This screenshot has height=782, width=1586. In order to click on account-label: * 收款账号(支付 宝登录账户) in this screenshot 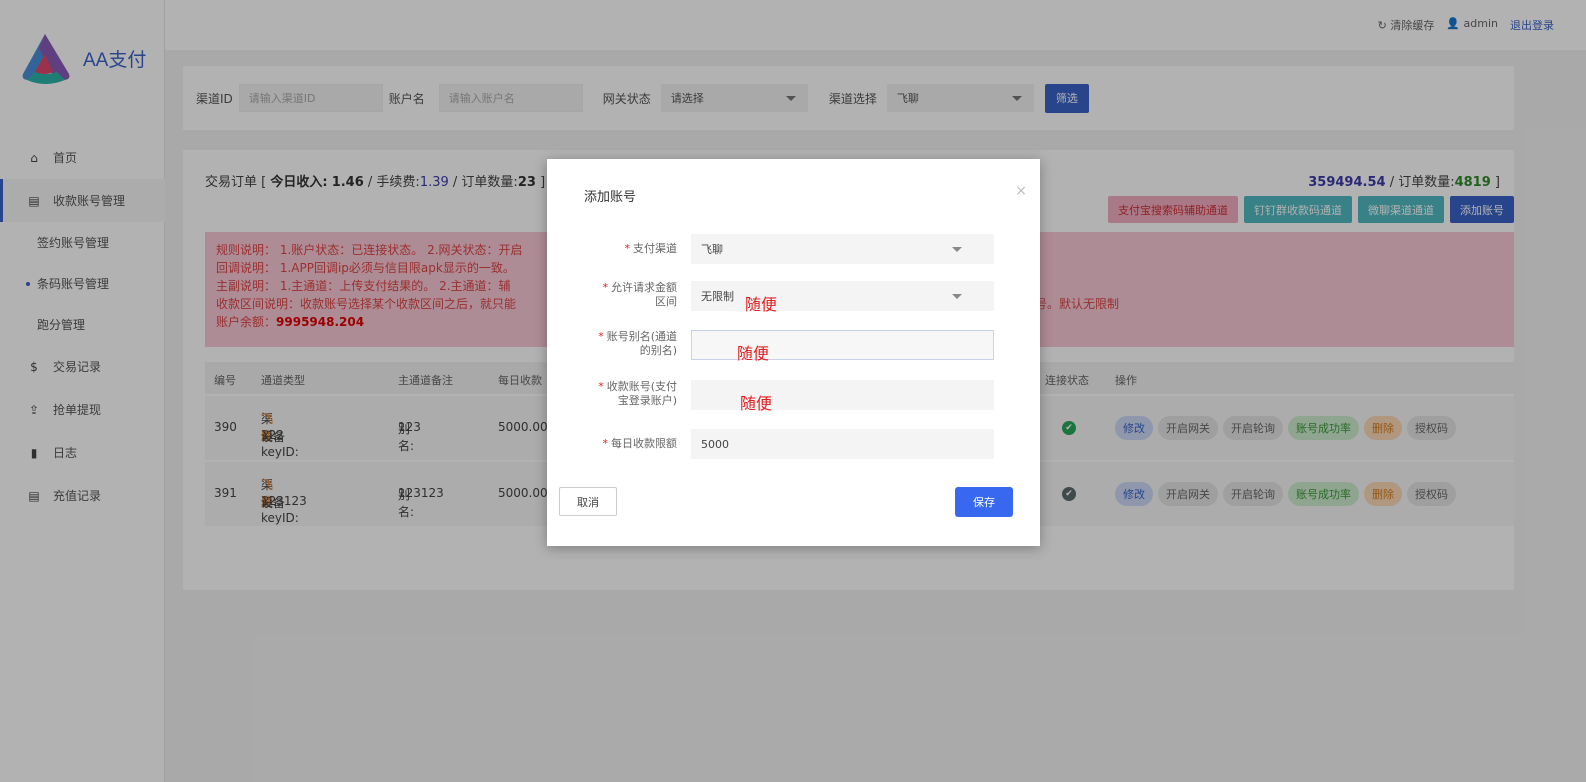, I will do `click(637, 393)`.